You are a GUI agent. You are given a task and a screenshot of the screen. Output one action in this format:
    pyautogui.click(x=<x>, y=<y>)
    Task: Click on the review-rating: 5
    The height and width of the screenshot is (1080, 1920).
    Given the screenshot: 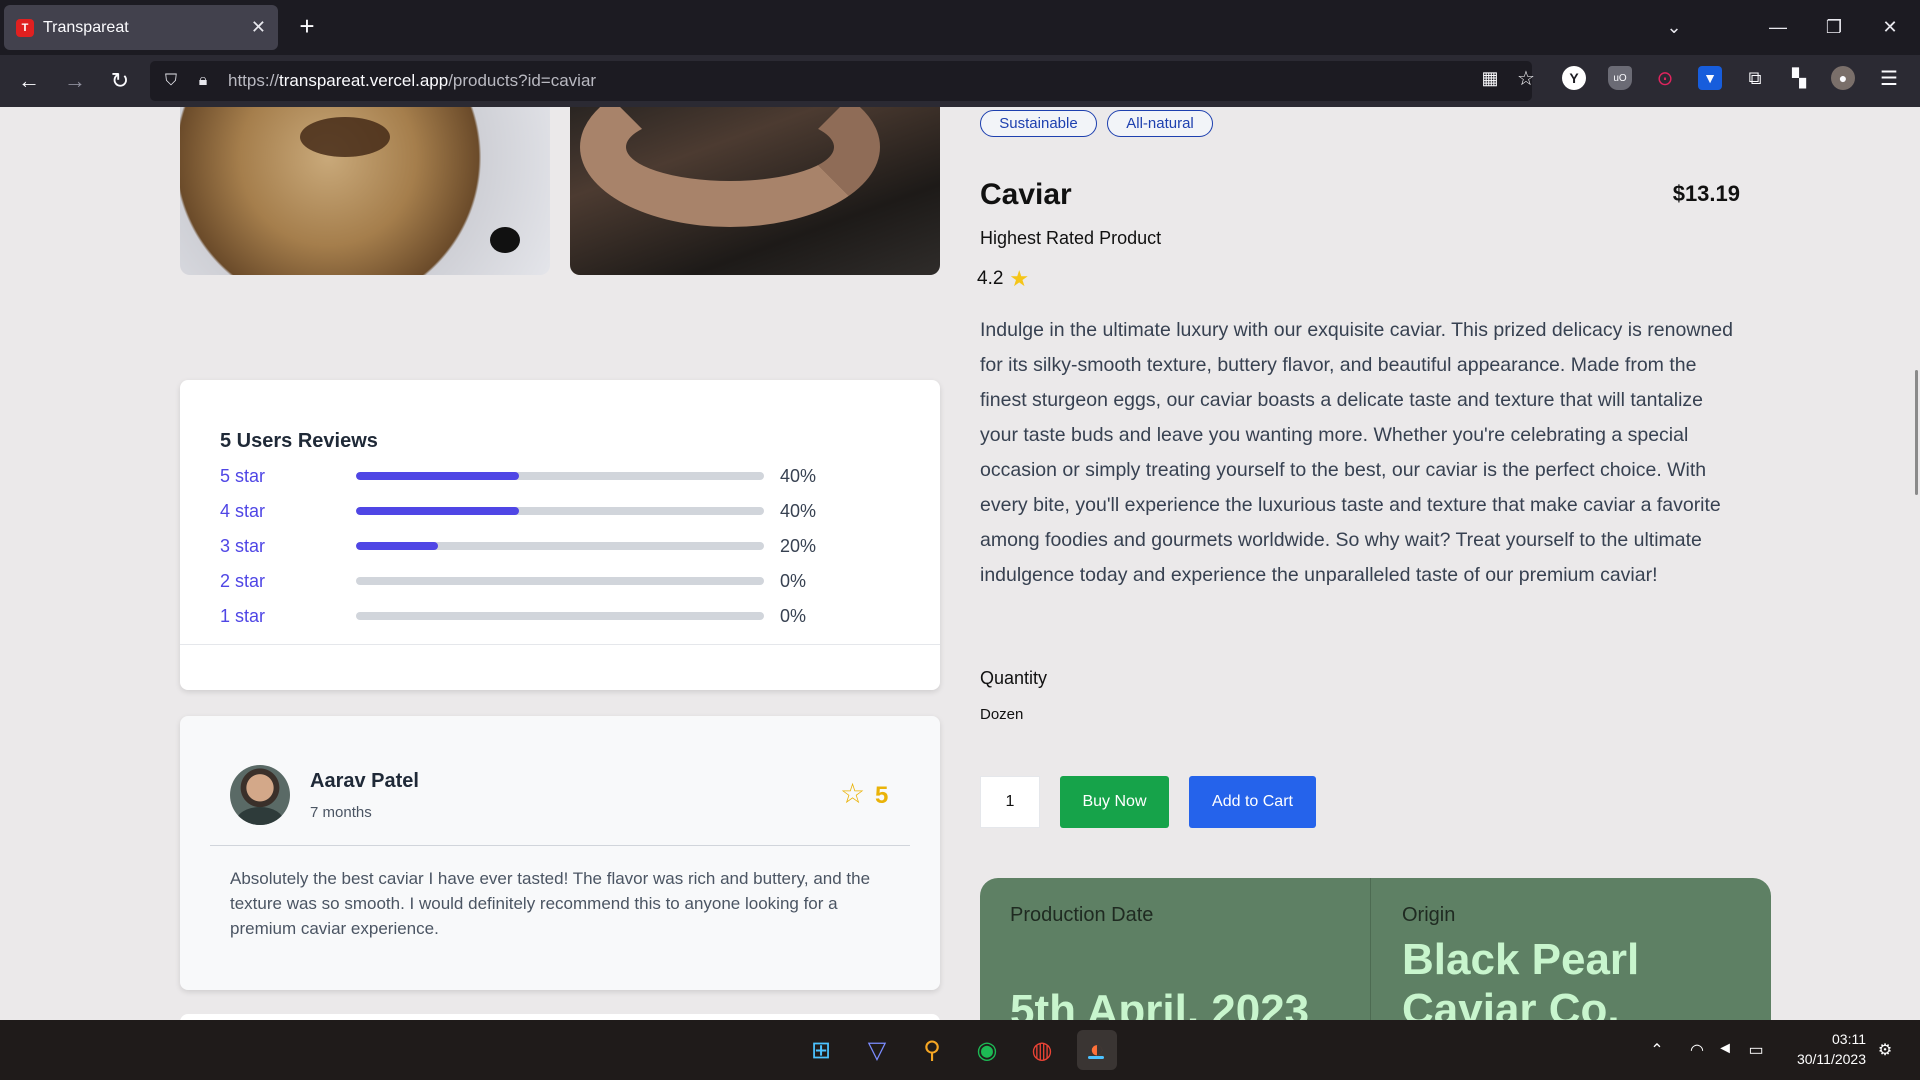 What is the action you would take?
    pyautogui.click(x=882, y=795)
    